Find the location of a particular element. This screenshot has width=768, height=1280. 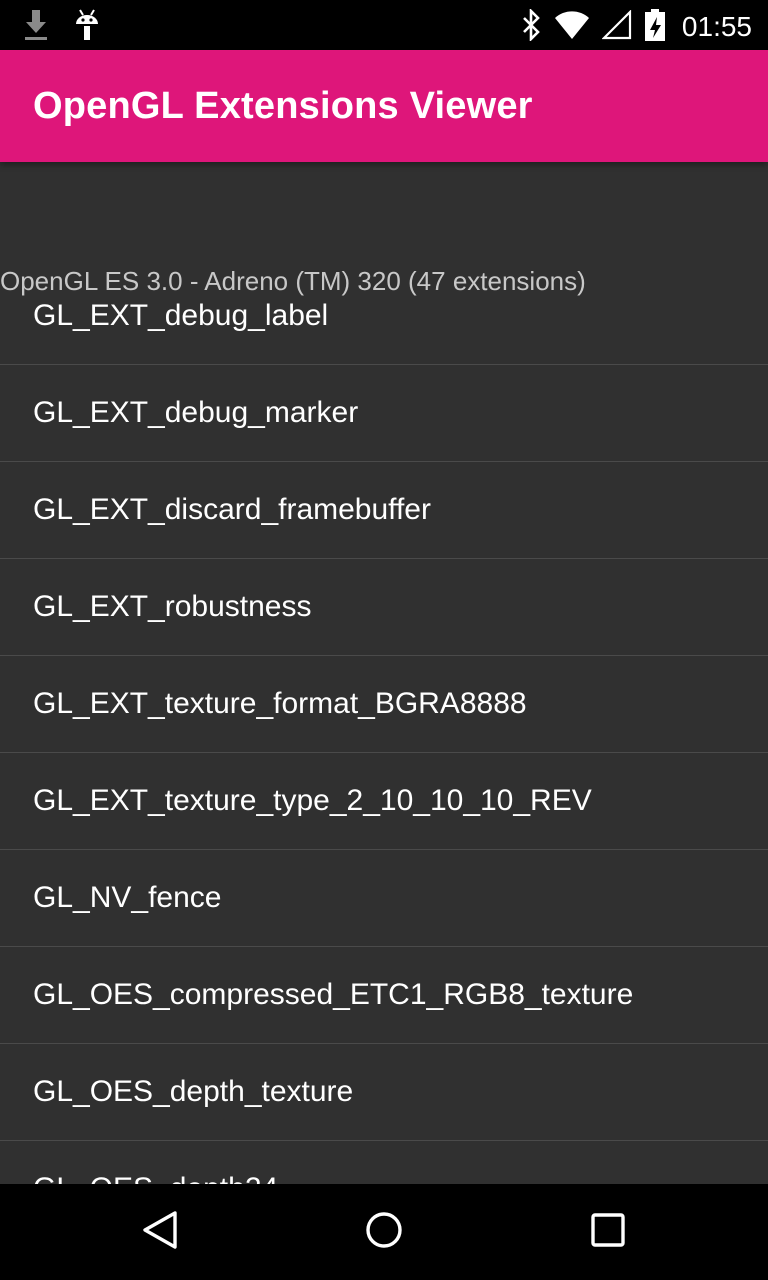

home-icon is located at coordinates (384, 1232).